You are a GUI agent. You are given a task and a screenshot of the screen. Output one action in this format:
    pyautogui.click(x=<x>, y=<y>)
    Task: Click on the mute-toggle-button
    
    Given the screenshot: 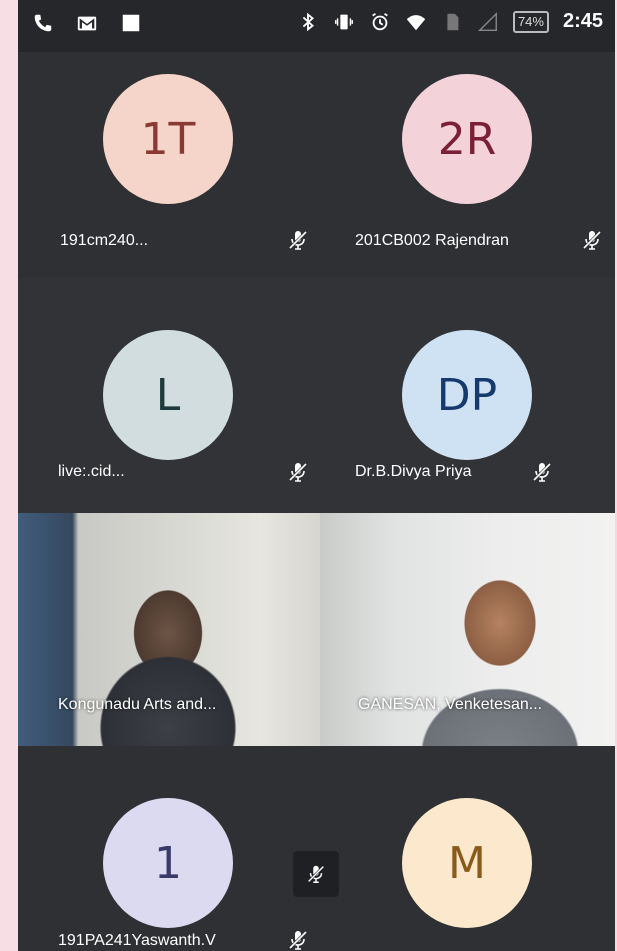 What is the action you would take?
    pyautogui.click(x=316, y=874)
    